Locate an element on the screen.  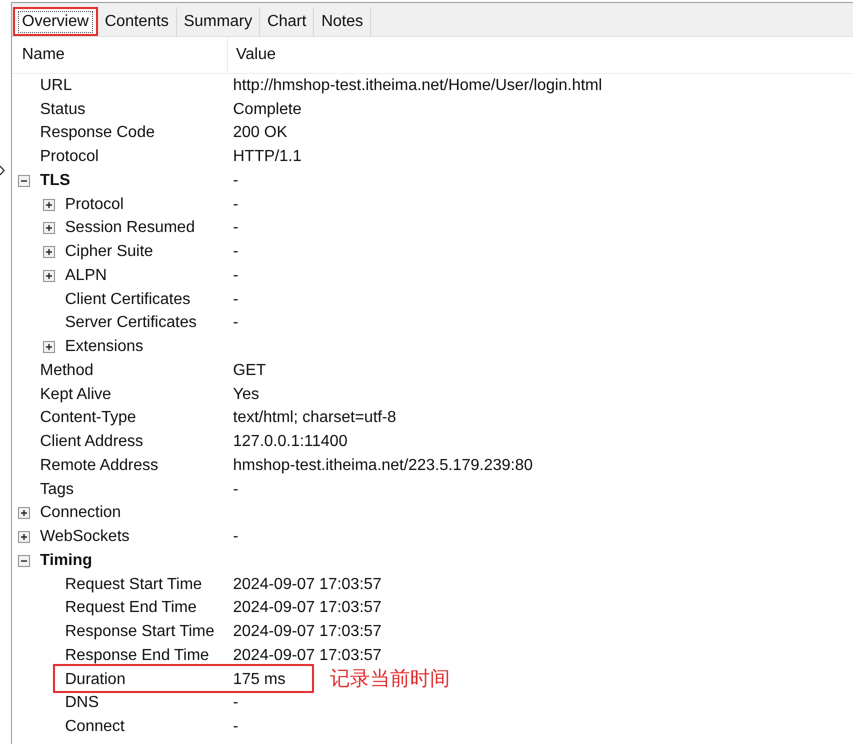
property-name: Connection is located at coordinates (80, 513).